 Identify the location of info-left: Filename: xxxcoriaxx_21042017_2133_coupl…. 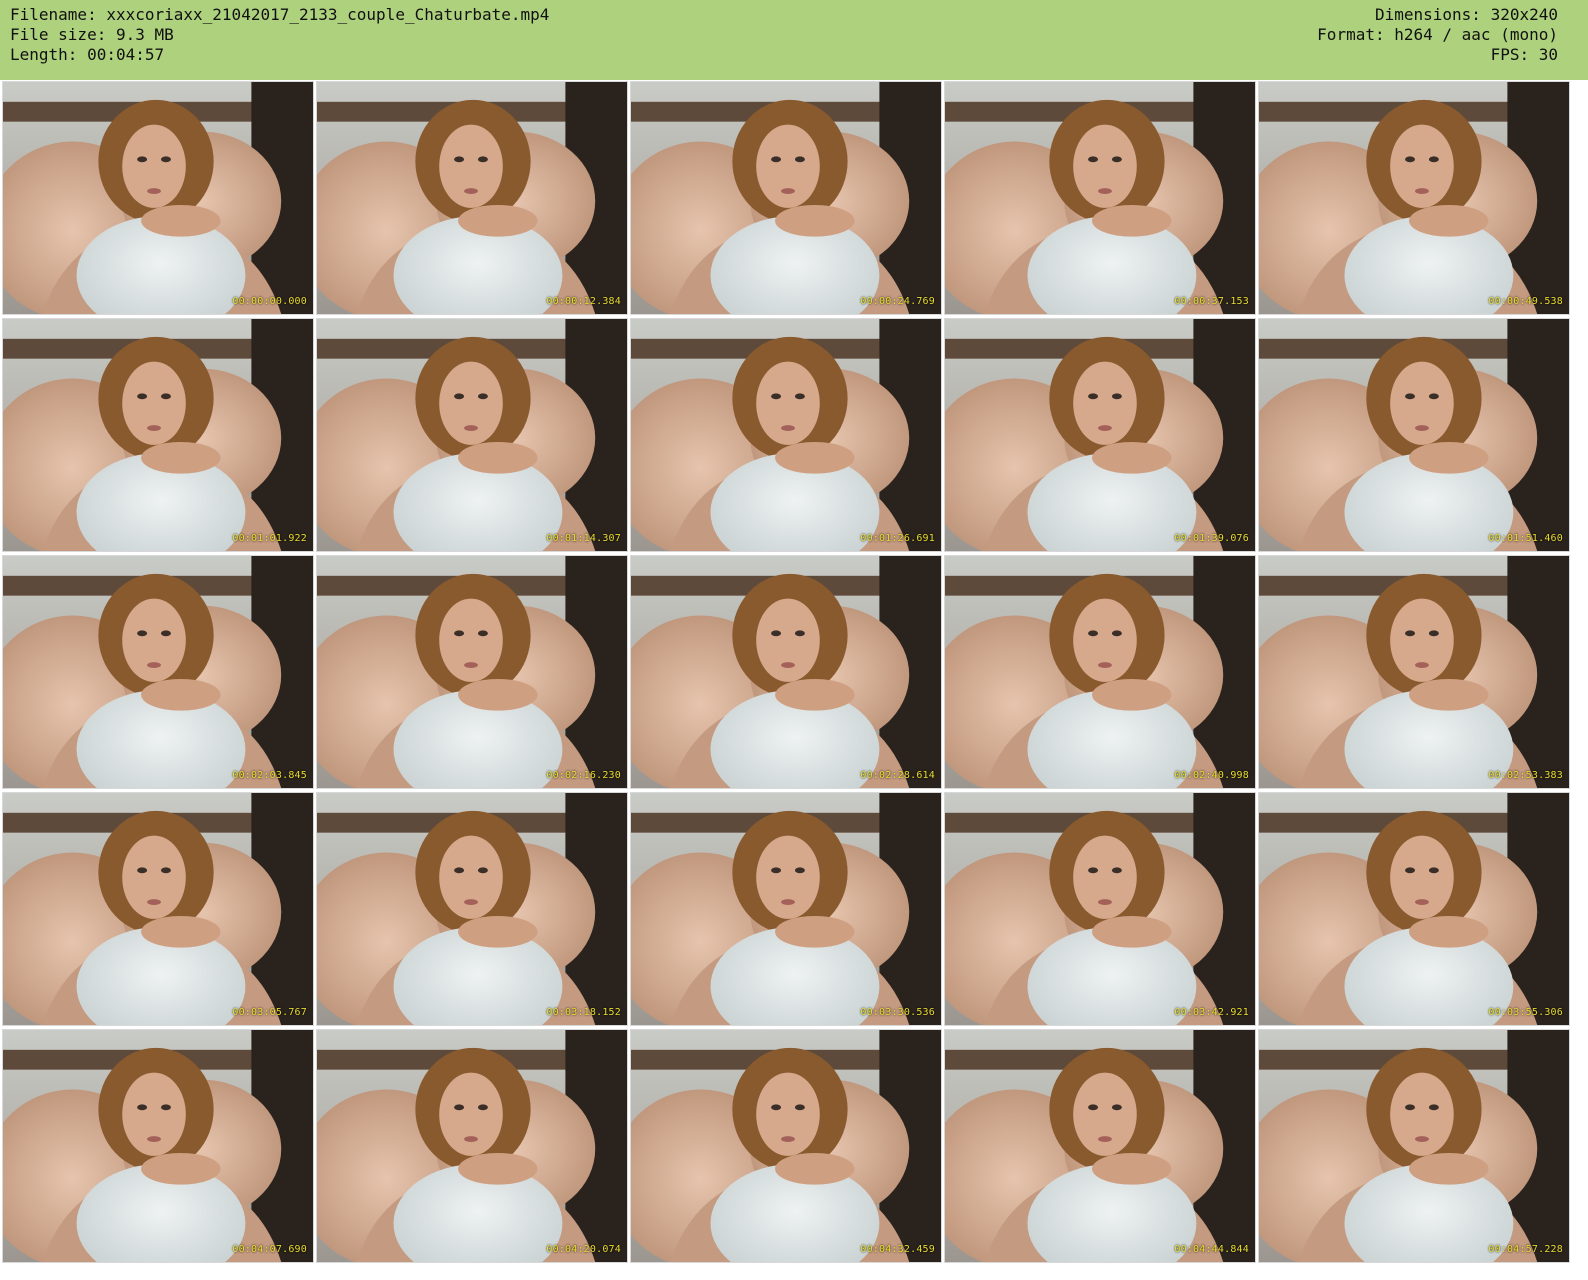
(279, 35).